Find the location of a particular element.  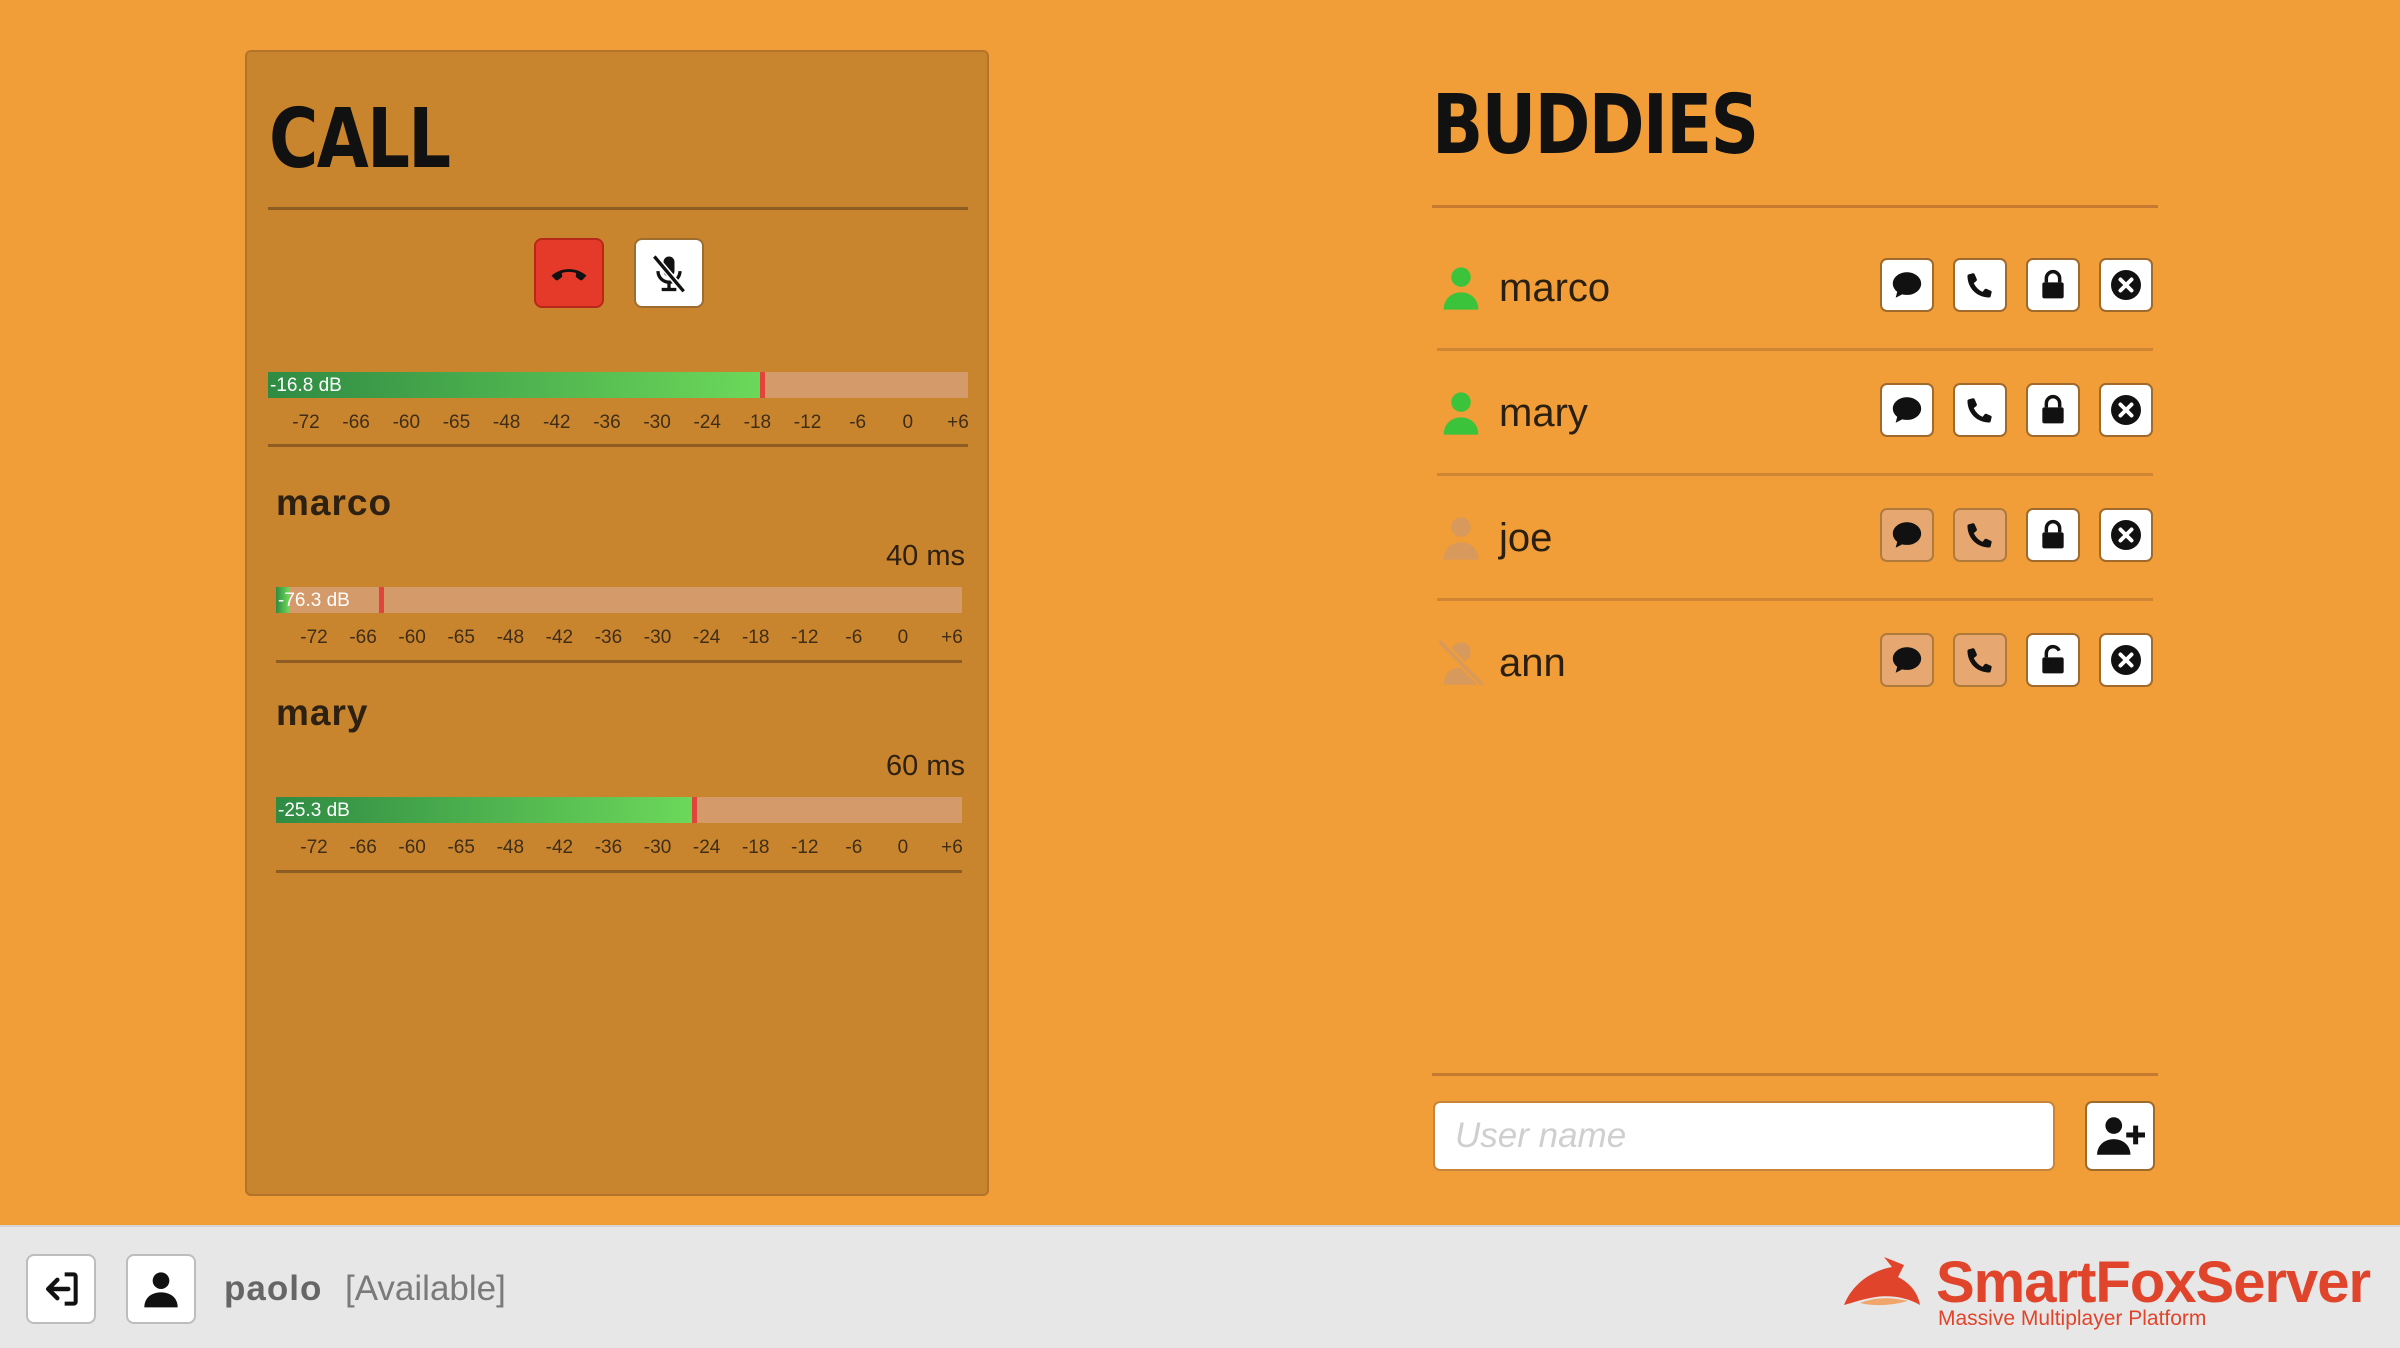

own-volume-peak is located at coordinates (763, 385).